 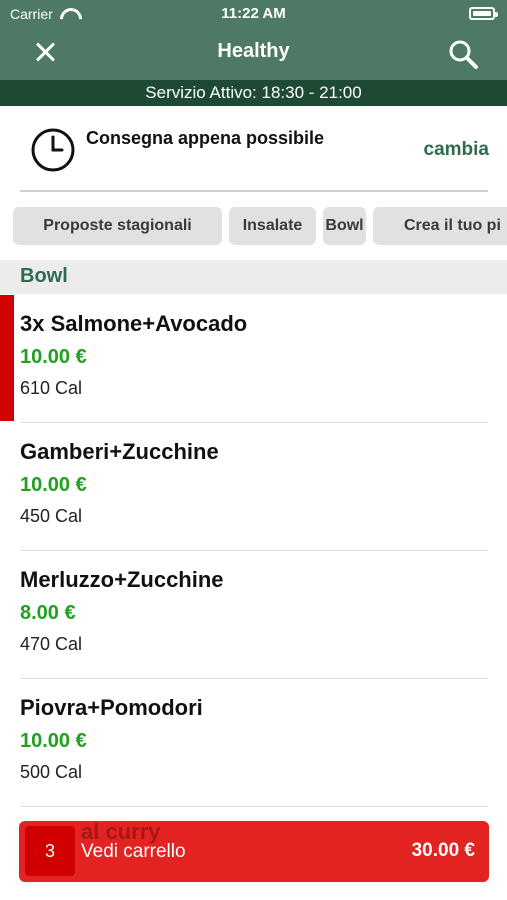 What do you see at coordinates (51, 388) in the screenshot?
I see `item-calories: 610 Cal` at bounding box center [51, 388].